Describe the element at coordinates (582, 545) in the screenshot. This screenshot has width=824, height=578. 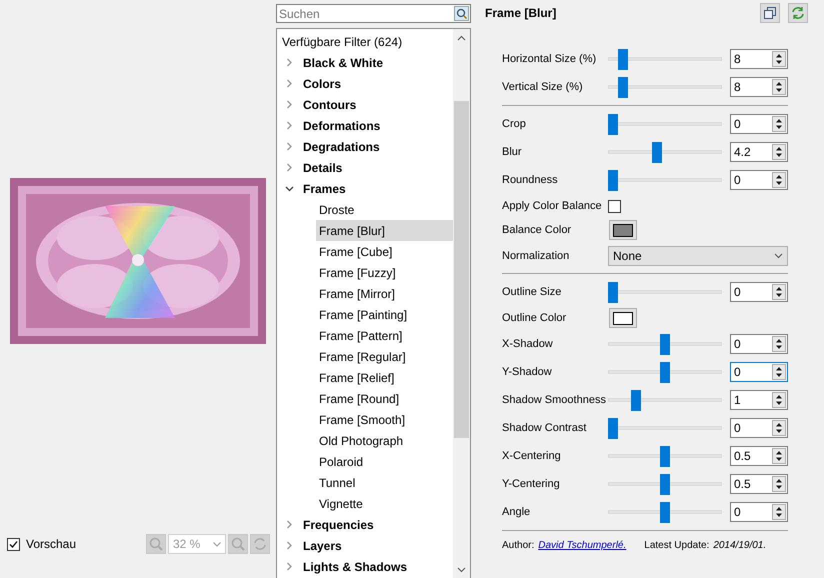
I see `author-link: David Tschumperlé.` at that location.